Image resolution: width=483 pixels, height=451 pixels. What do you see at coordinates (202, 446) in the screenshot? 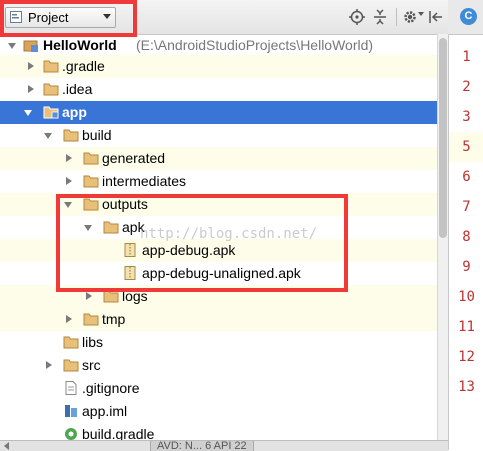
I see `device-selector: AVD: N... 6 API 22` at bounding box center [202, 446].